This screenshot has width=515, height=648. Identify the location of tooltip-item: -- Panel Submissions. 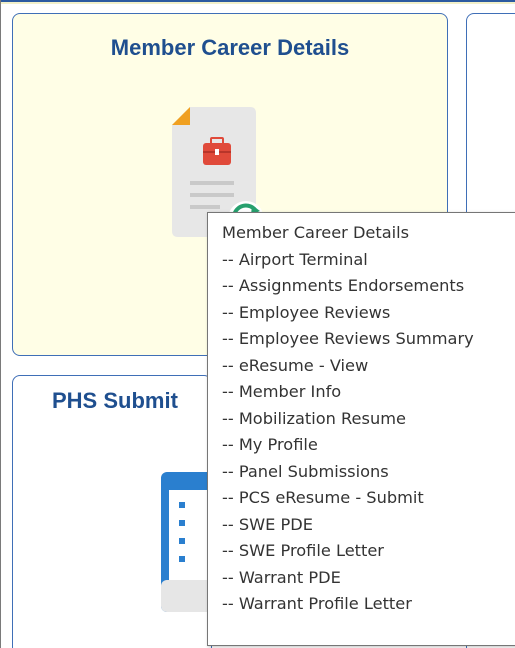
(305, 471).